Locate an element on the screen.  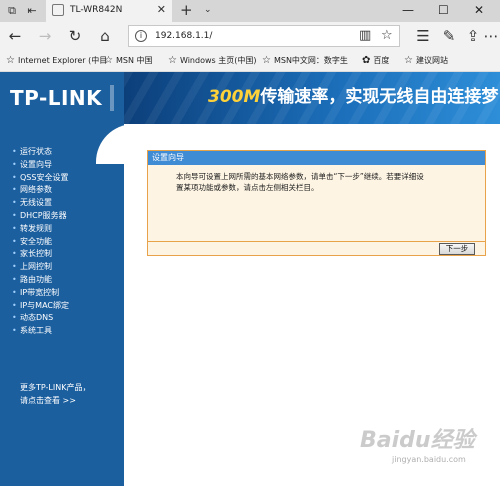
address-url: 192.168.1.1/ is located at coordinates (183, 36).